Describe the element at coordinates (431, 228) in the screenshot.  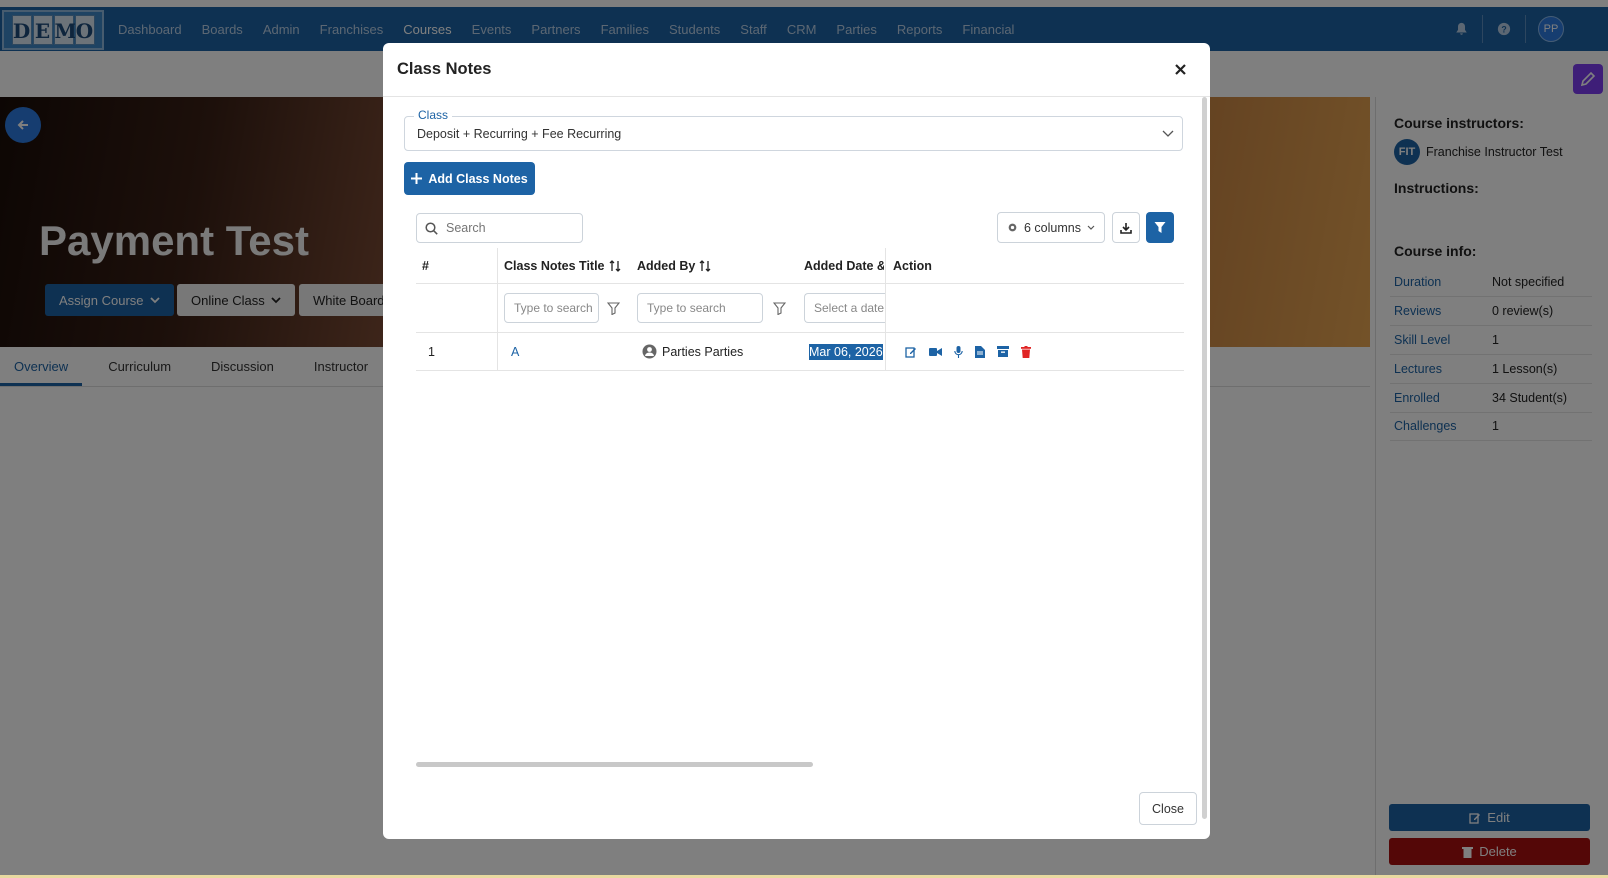
I see `search-icon` at that location.